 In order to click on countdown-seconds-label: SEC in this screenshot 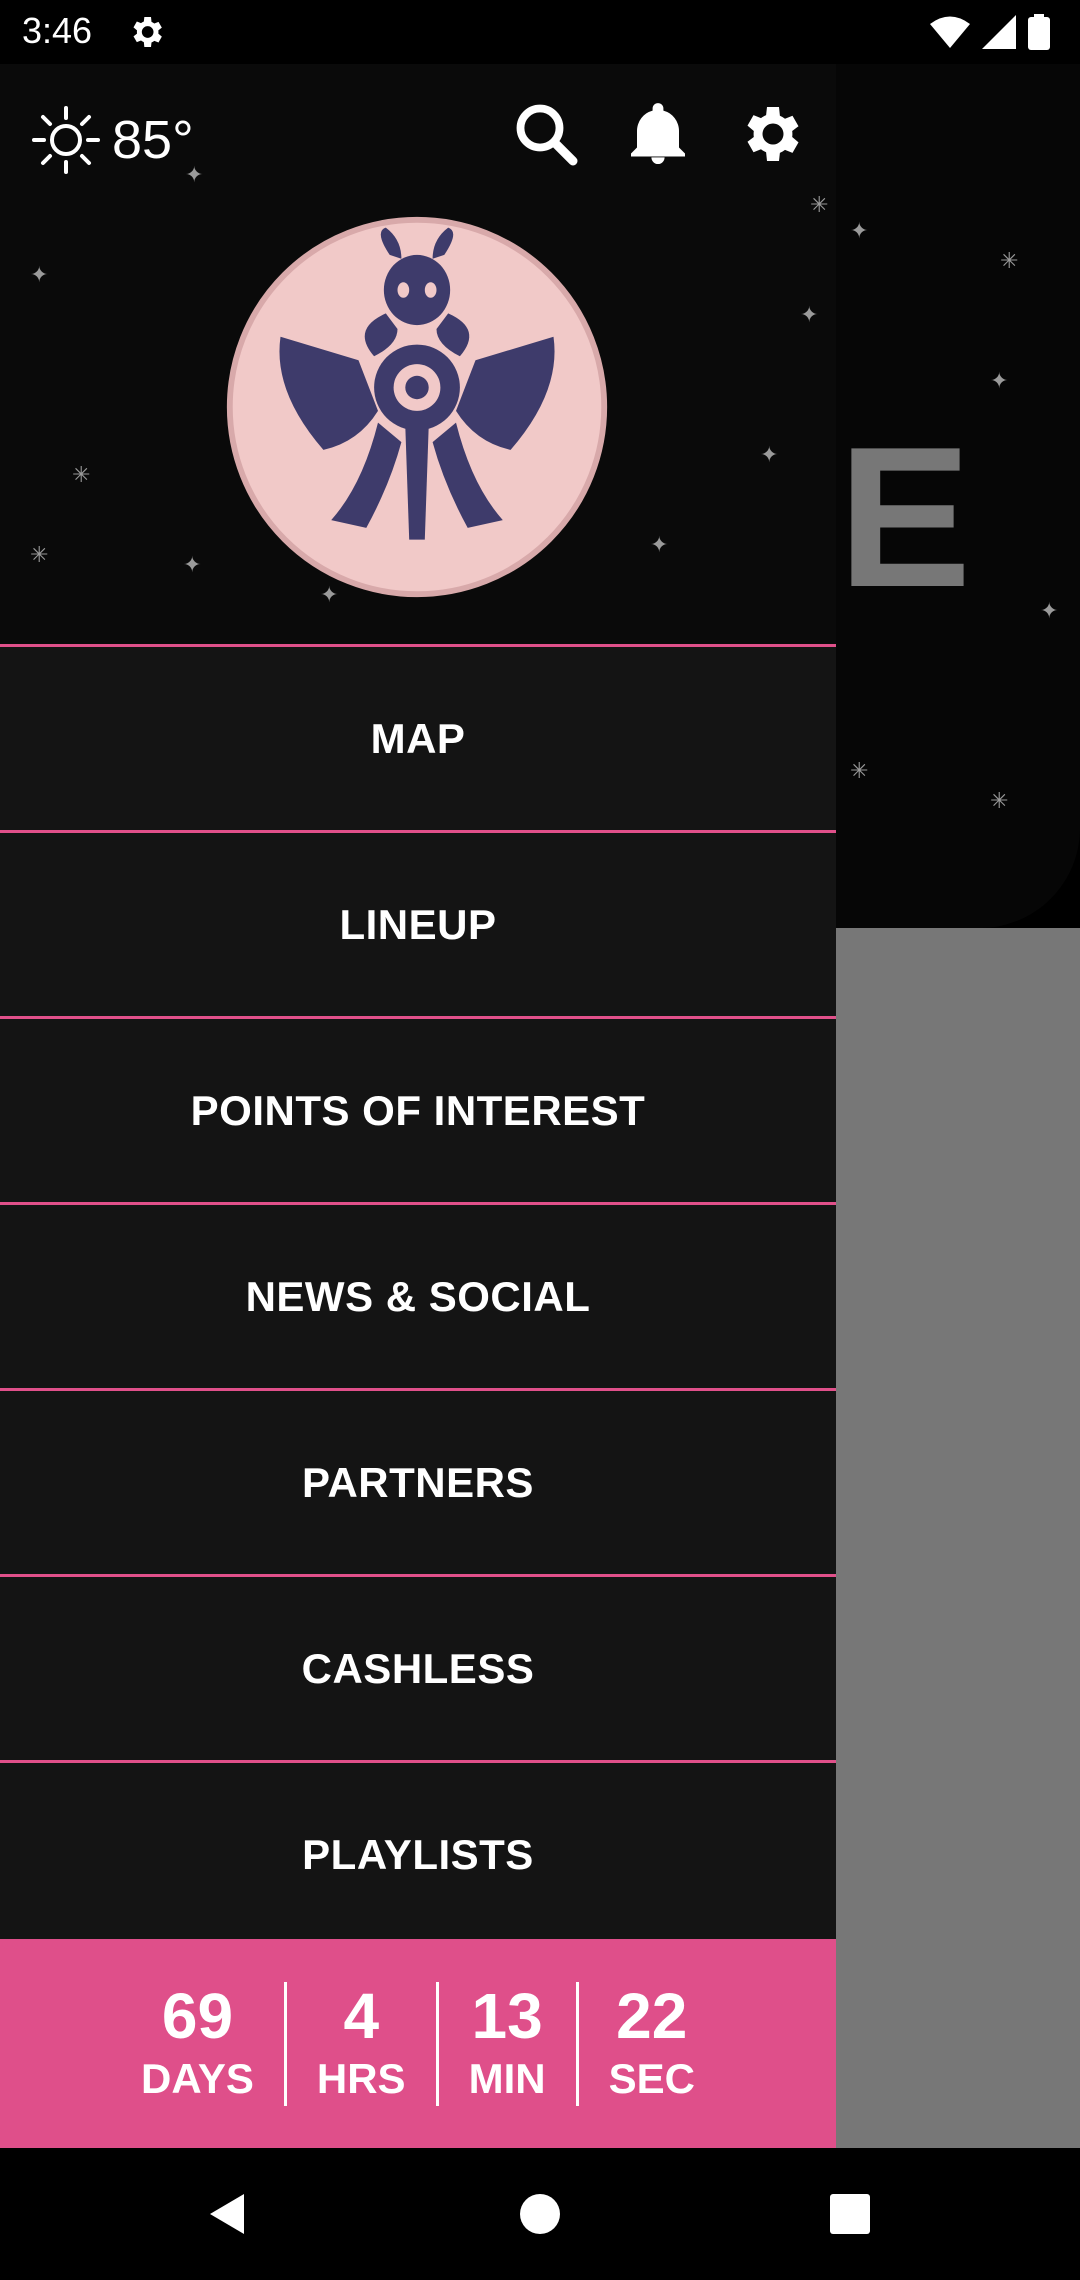, I will do `click(651, 2079)`.